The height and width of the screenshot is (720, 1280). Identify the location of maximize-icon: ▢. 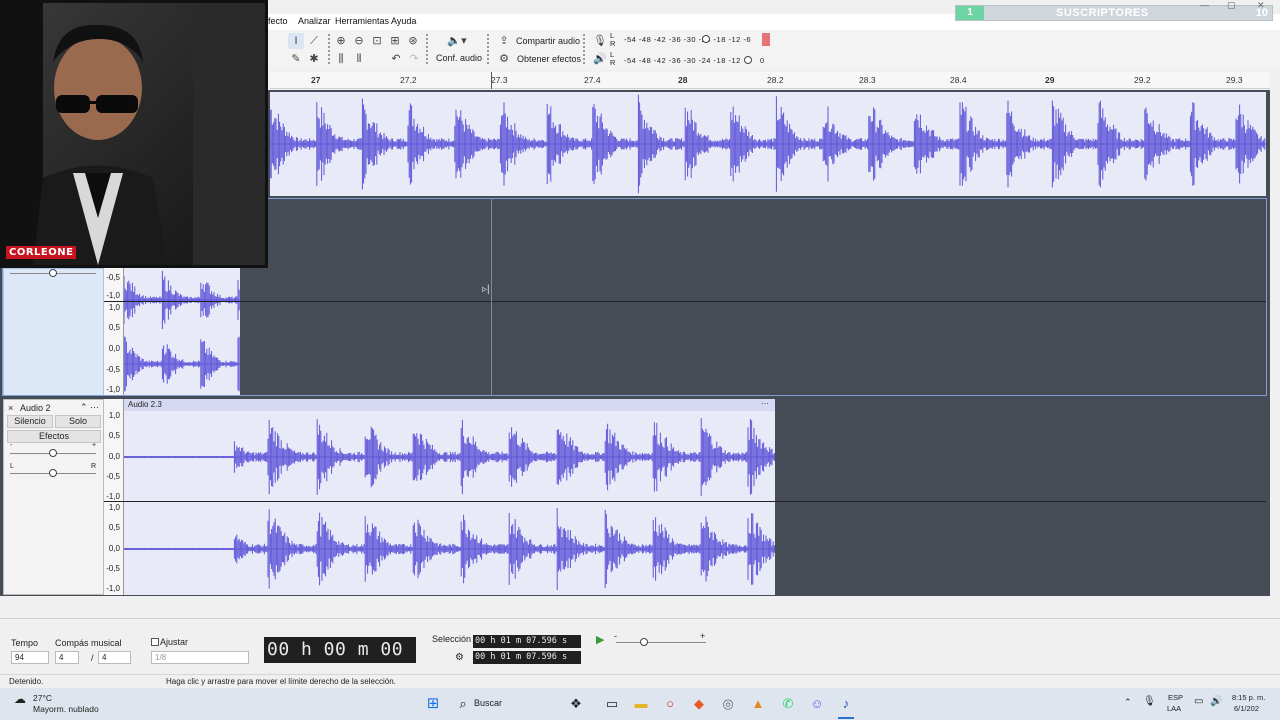
(1231, 5).